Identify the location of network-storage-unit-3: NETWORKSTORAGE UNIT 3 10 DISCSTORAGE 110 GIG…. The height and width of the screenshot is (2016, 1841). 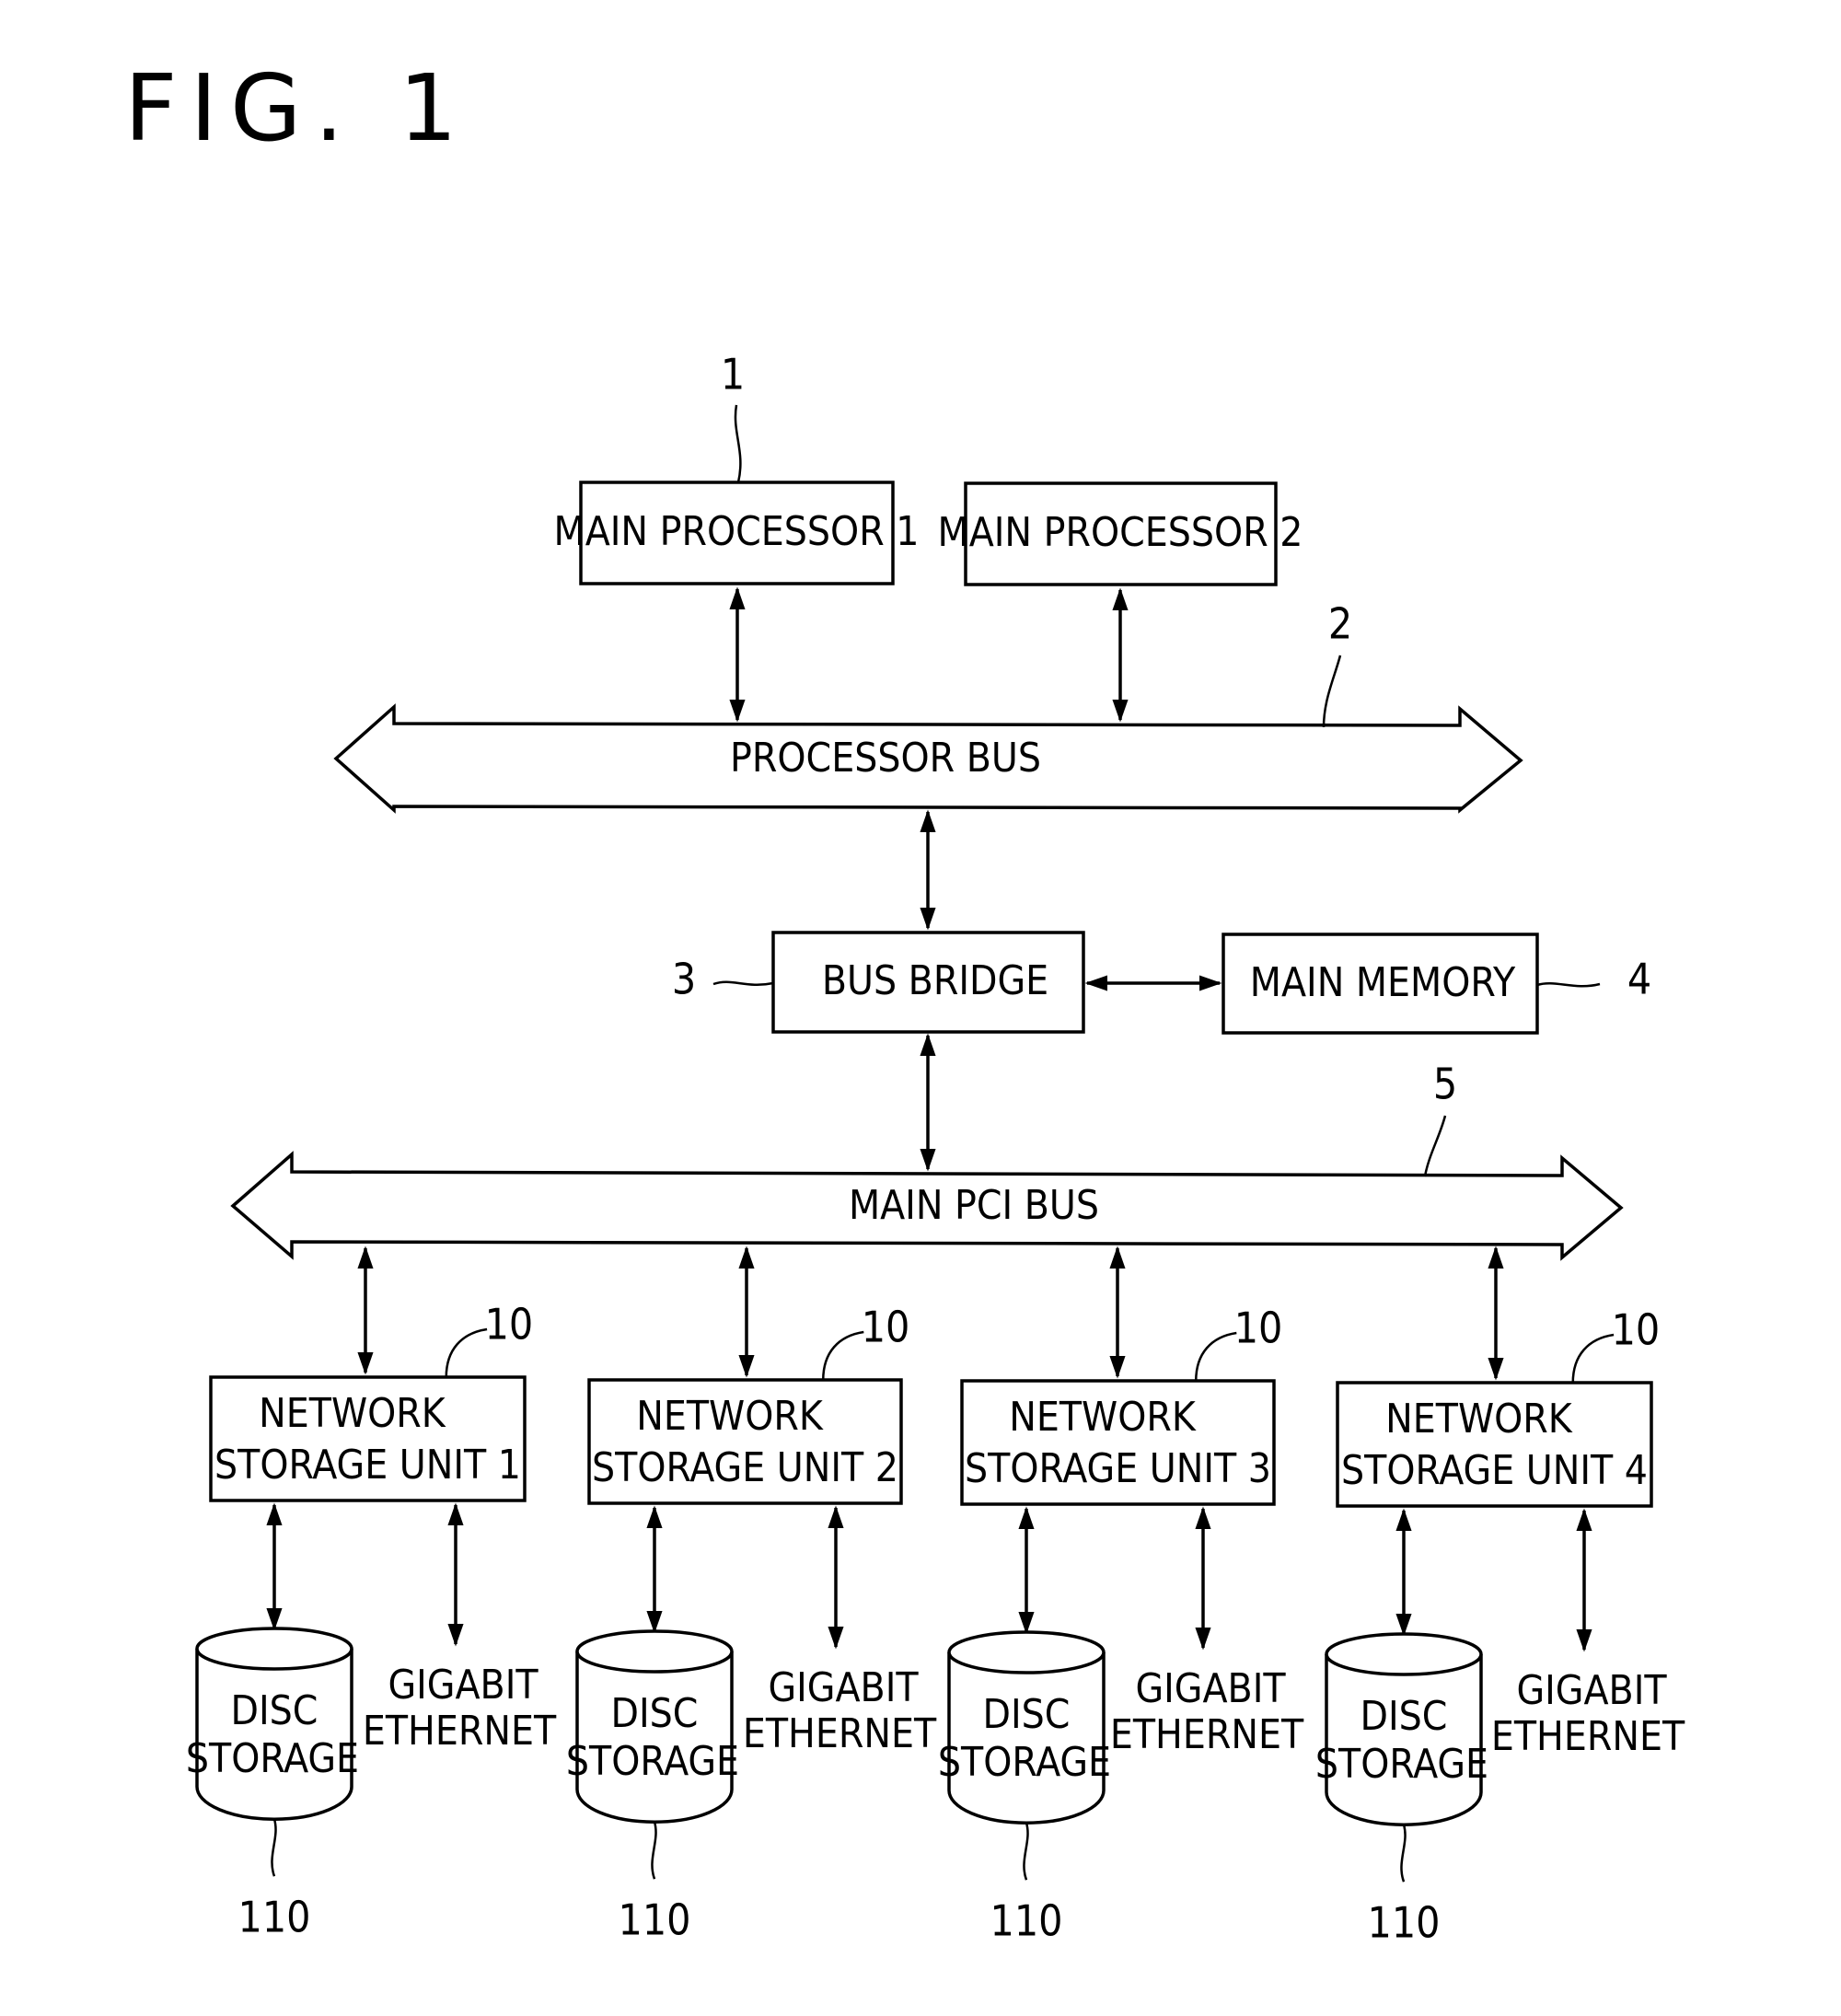
(1121, 1596).